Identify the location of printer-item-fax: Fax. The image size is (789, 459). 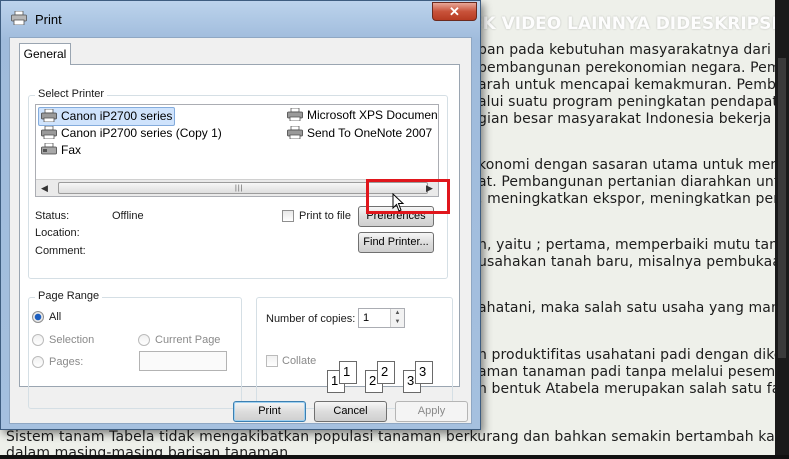
(61, 150).